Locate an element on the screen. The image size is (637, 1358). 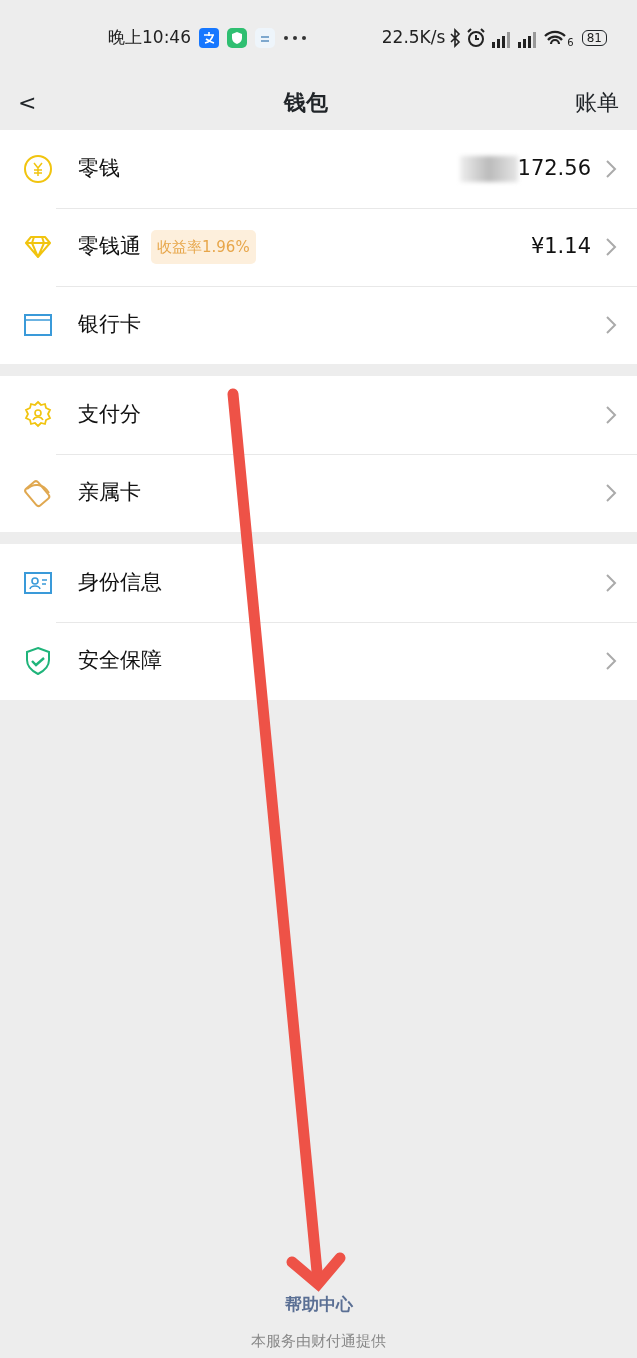
menu-row: 安全保障 is located at coordinates (318, 661).